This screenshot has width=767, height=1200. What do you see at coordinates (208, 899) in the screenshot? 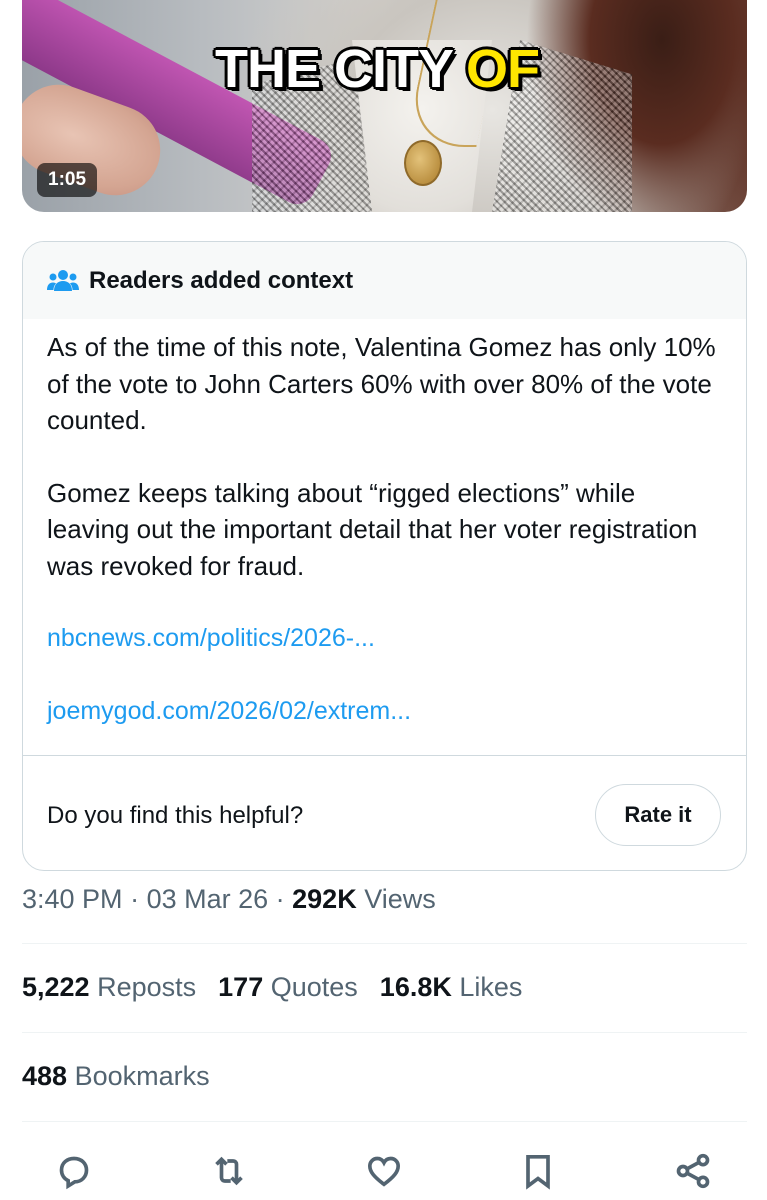
I see `tweet-date: 03 Mar 26` at bounding box center [208, 899].